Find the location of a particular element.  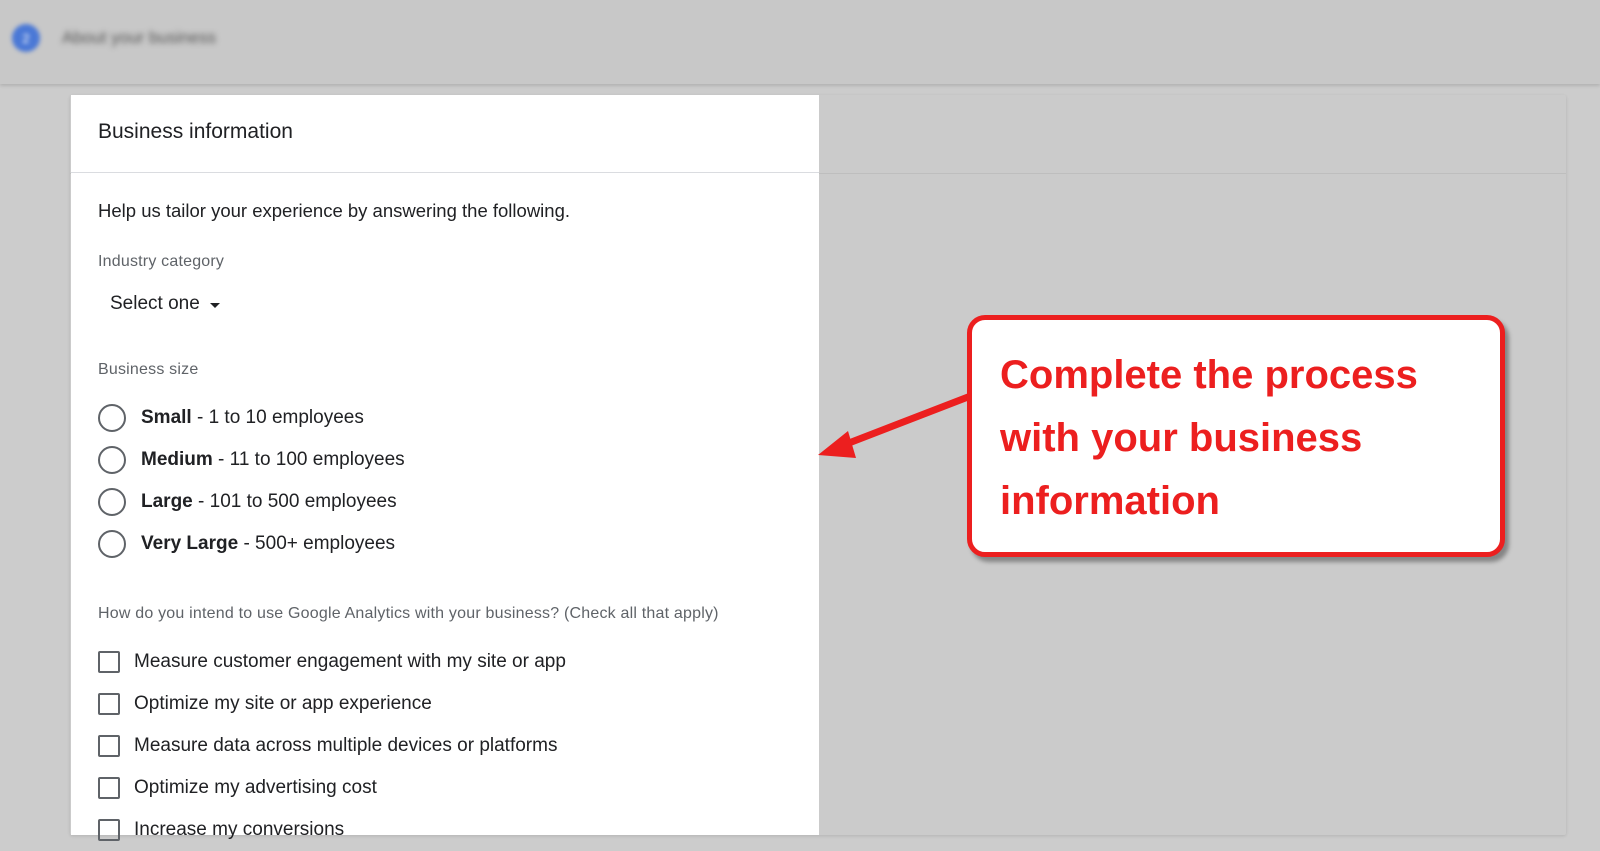

callout-line: Complete the process is located at coordinates (1209, 375).